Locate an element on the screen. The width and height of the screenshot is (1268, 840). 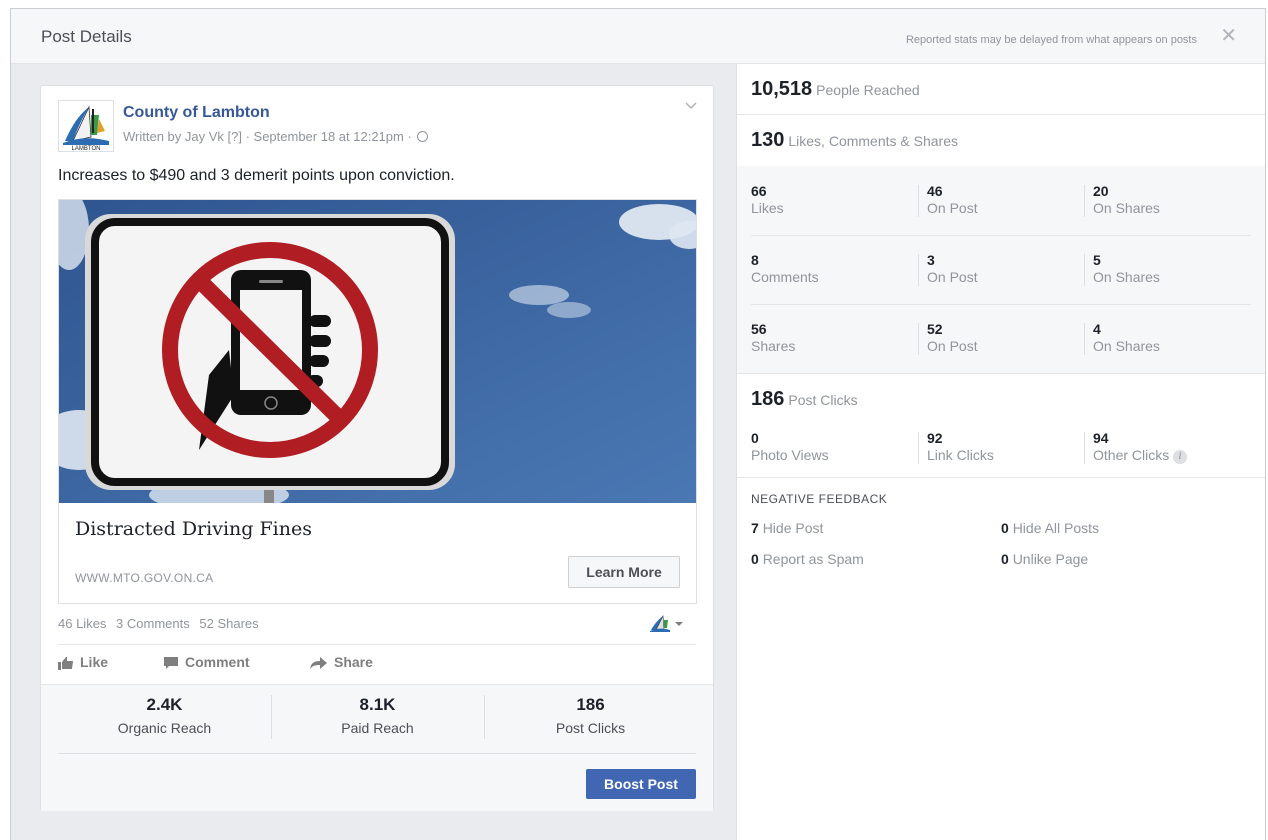
post-clicks-stat: 186 Post Clicks is located at coordinates (590, 715).